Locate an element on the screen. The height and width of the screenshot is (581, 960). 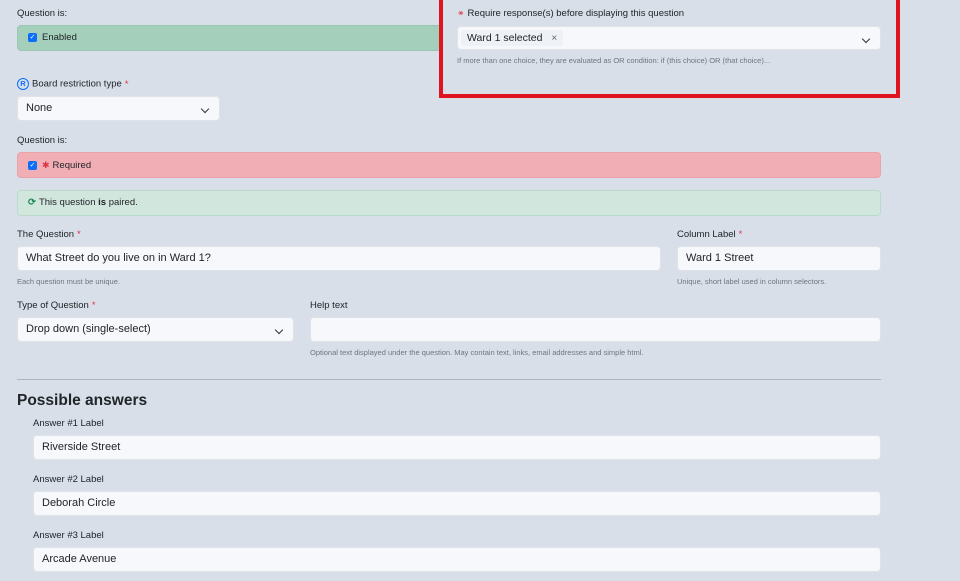
answer-3-label: Answer #3 Label is located at coordinates (68, 535).